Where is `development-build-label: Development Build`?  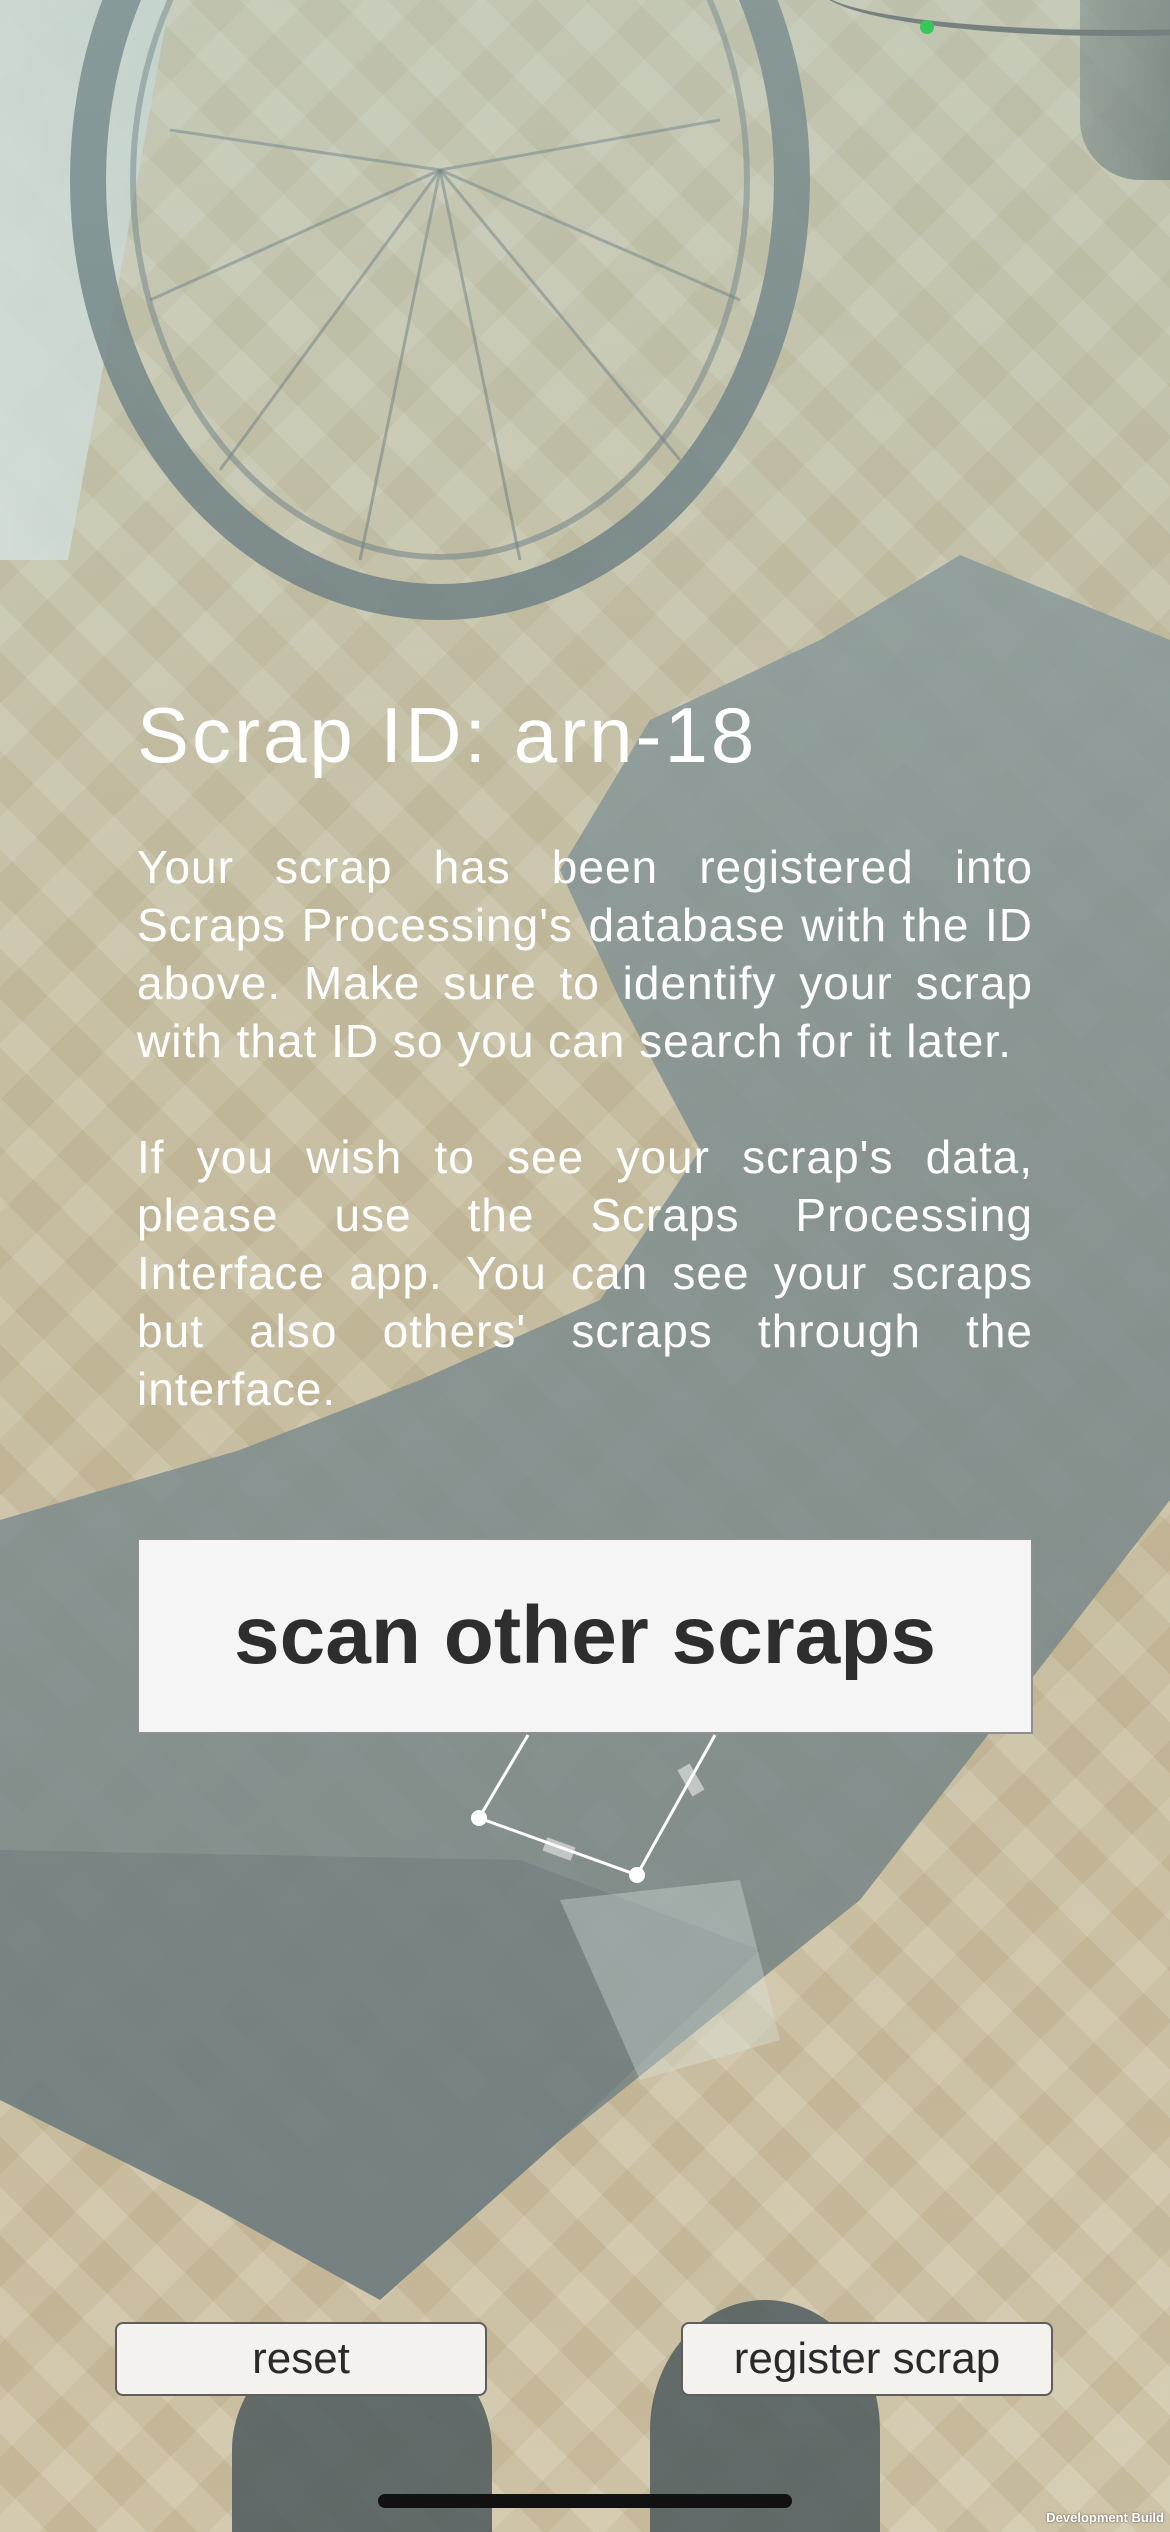
development-build-label: Development Build is located at coordinates (1105, 2517).